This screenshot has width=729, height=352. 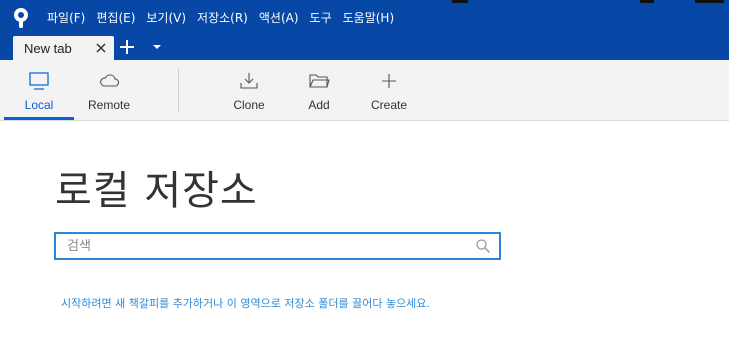 I want to click on clone-button: Clone, so click(x=249, y=90).